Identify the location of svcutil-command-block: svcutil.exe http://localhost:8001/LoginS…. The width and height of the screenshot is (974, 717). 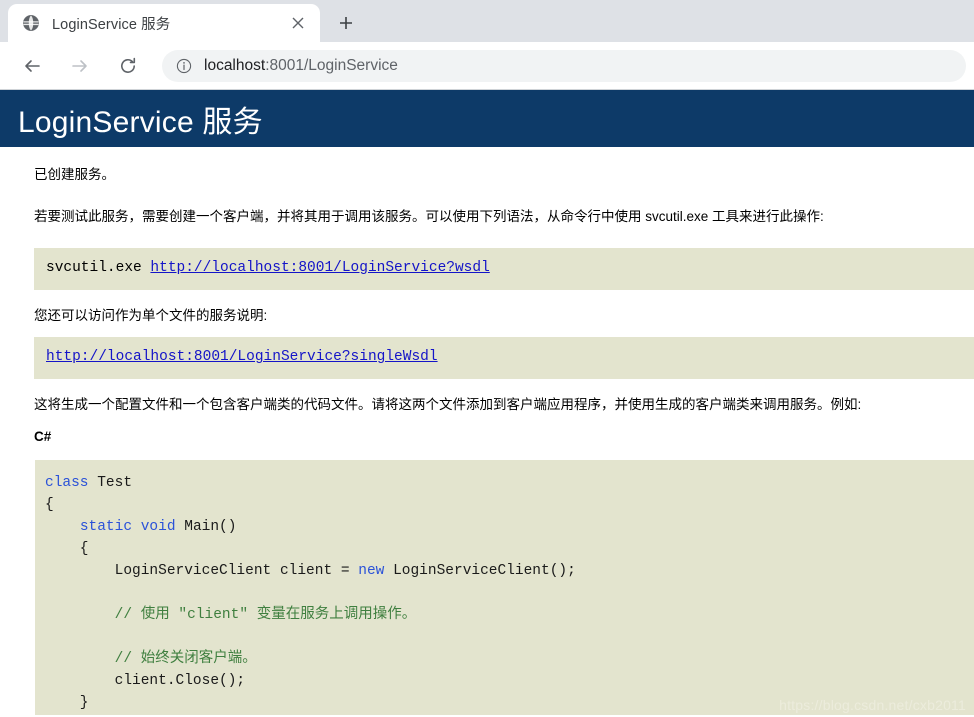
(504, 269).